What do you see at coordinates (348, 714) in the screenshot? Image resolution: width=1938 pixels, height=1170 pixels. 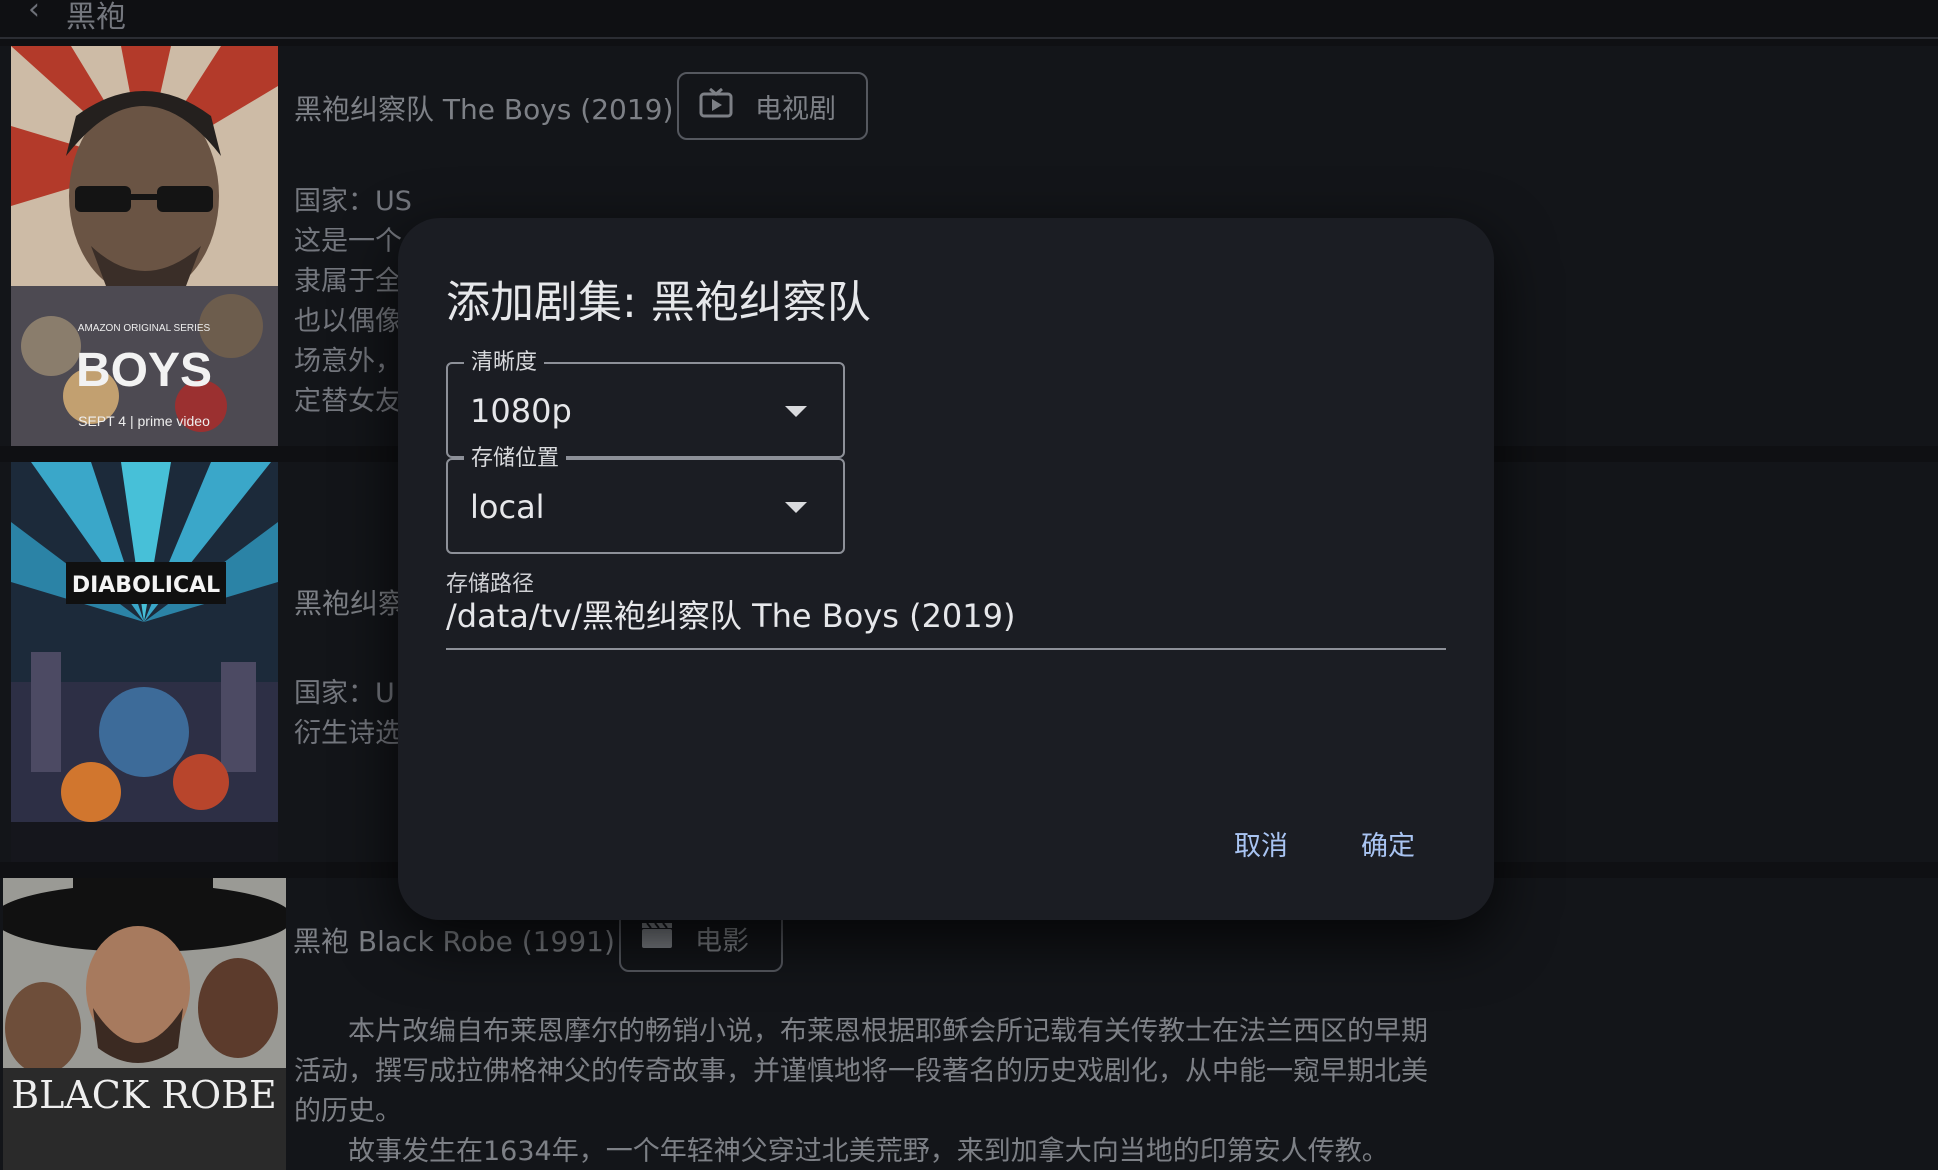 I see `result-meta: 国家：U 衍生诗选` at bounding box center [348, 714].